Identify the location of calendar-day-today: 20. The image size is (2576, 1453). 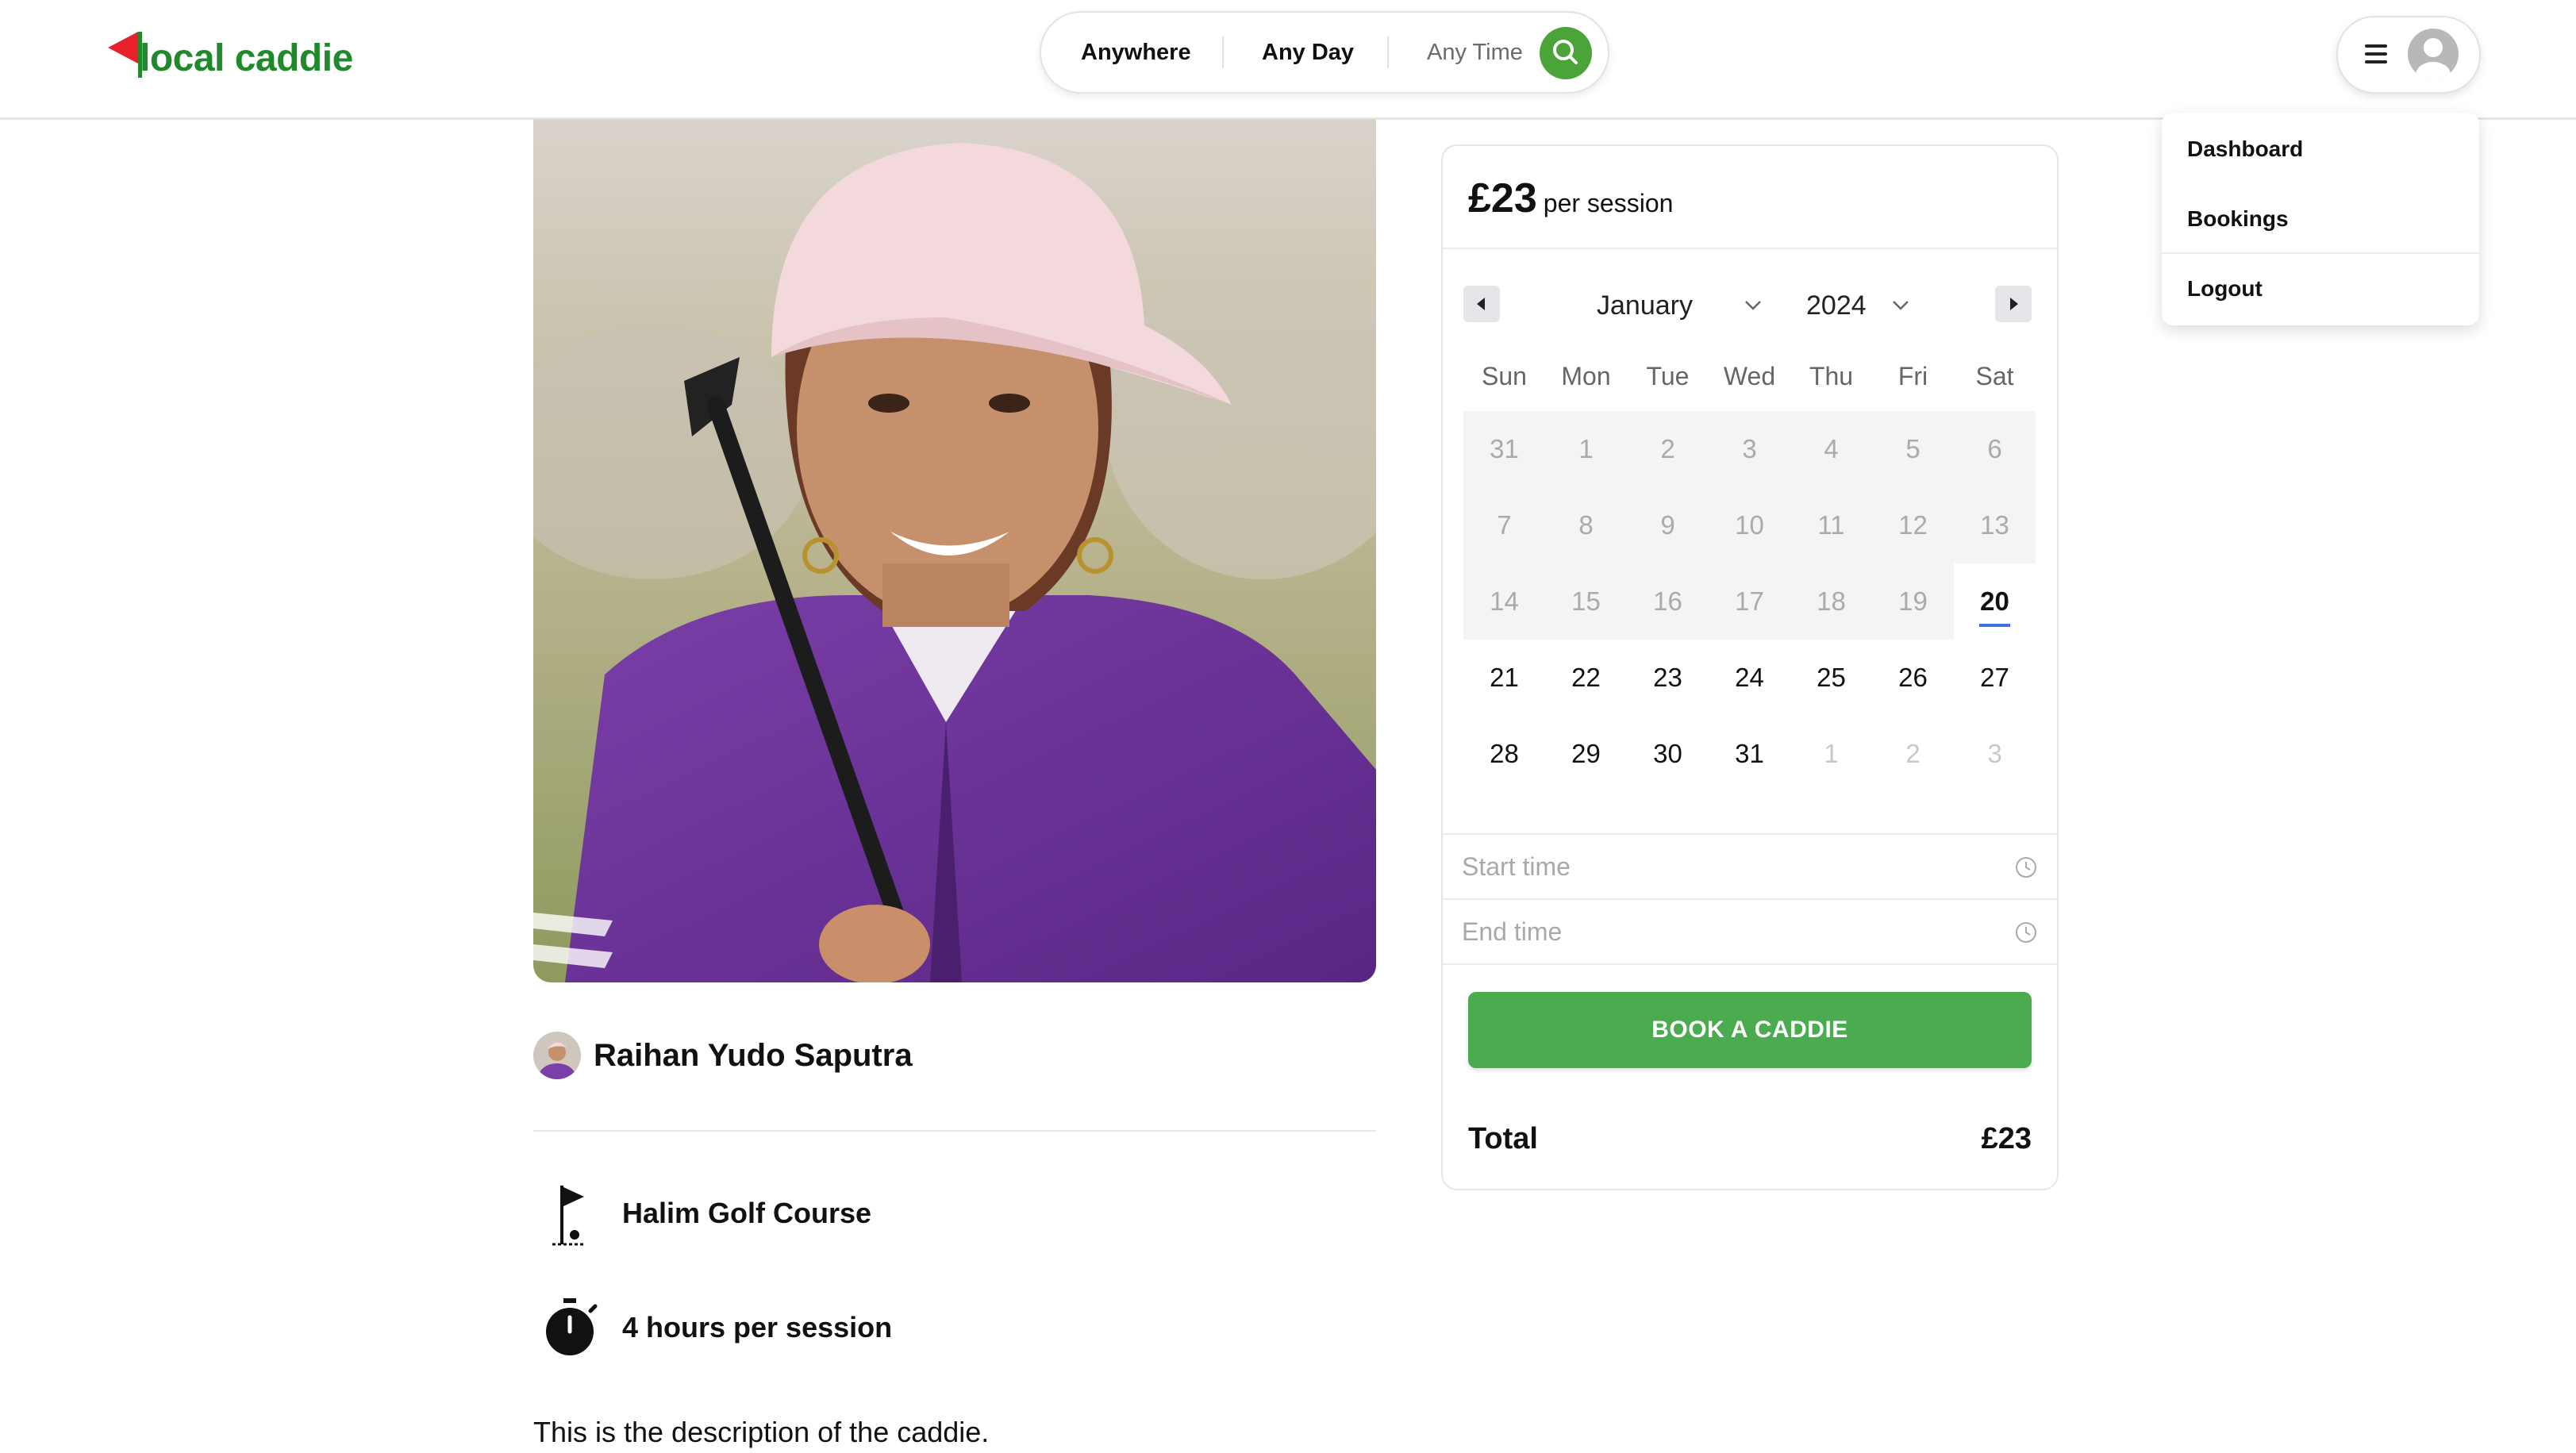
(1995, 601).